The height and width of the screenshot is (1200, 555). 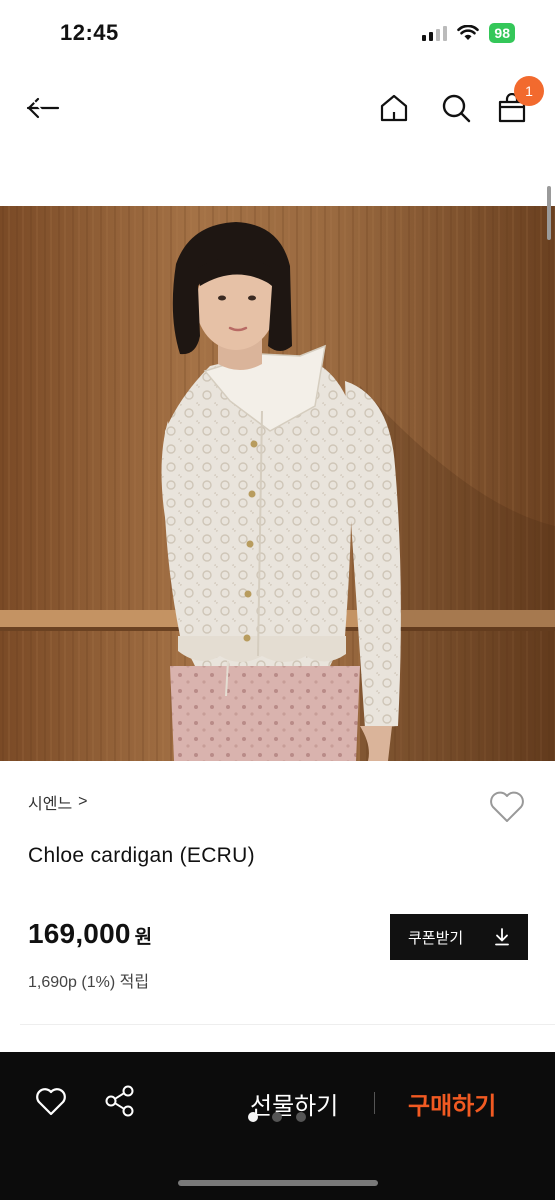 What do you see at coordinates (277, 1126) in the screenshot?
I see `bottom-action-bar: 선물하기 구매하기` at bounding box center [277, 1126].